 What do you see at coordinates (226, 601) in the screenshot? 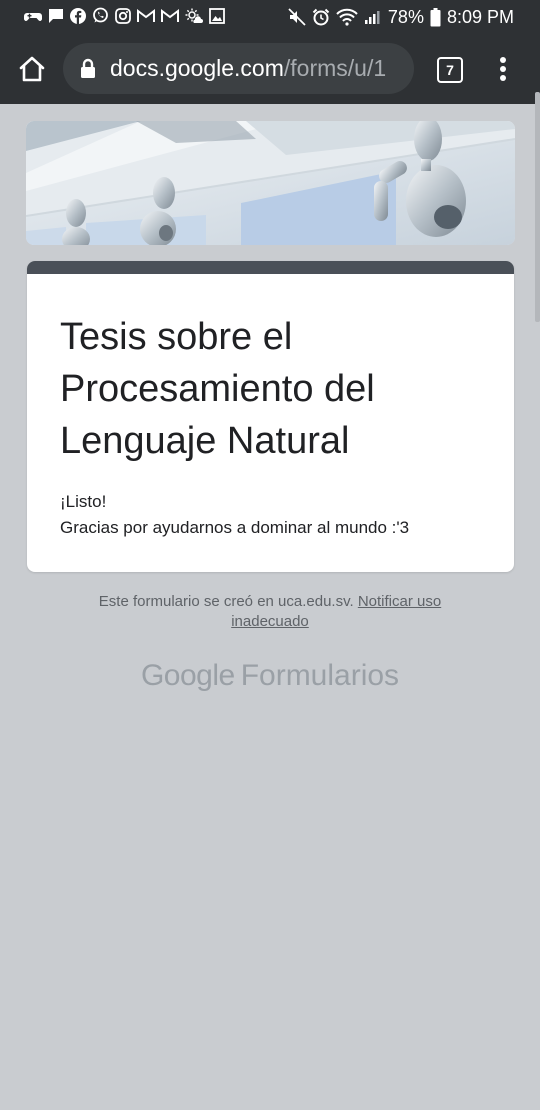
I see `footer-created-text: Este formulario se creó en uca.edu.sv.` at bounding box center [226, 601].